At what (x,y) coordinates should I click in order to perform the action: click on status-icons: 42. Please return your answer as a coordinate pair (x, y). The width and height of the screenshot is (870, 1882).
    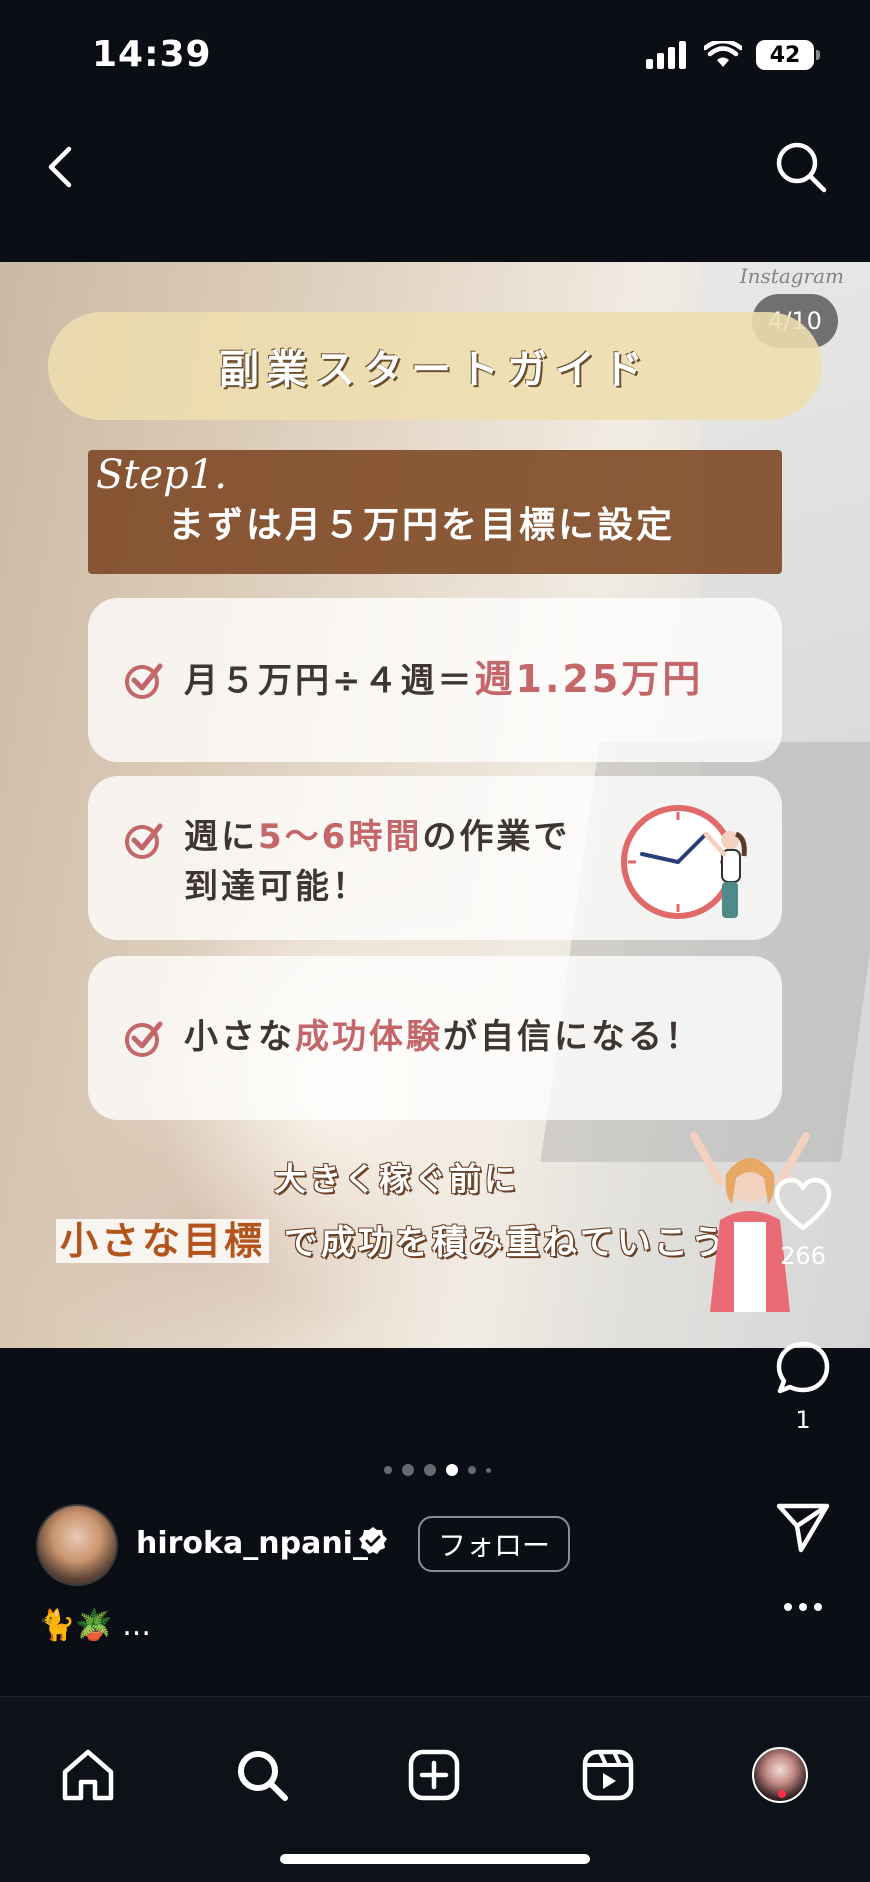
    Looking at the image, I should click on (733, 55).